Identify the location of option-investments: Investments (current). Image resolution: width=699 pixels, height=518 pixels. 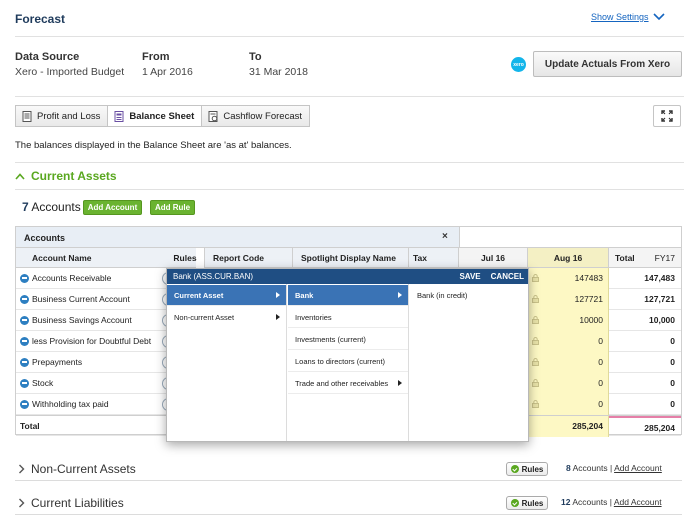
(348, 339).